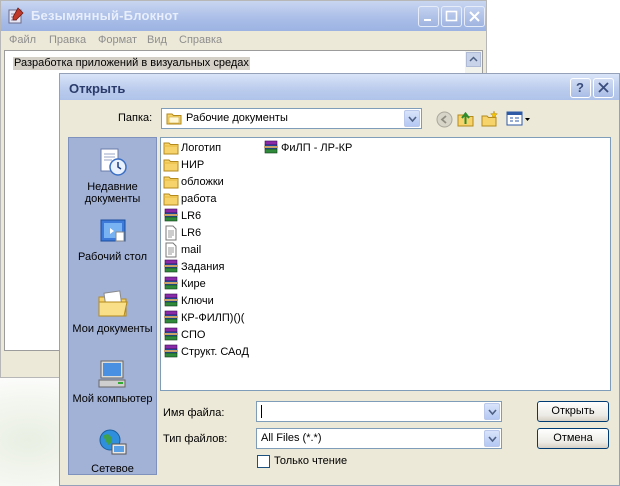 The width and height of the screenshot is (620, 486). What do you see at coordinates (201, 148) in the screenshot?
I see `file-item-label: Логотип` at bounding box center [201, 148].